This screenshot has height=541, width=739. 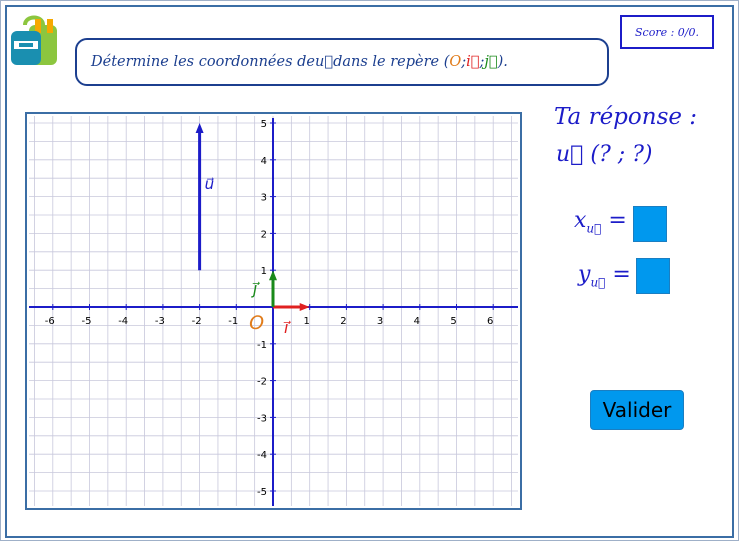 What do you see at coordinates (626, 117) in the screenshot?
I see `answer-title: Ta réponse :` at bounding box center [626, 117].